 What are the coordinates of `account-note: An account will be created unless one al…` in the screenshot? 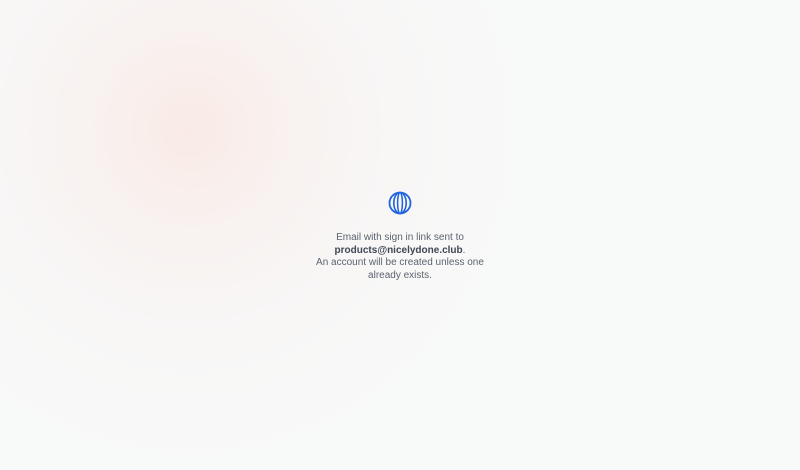 It's located at (400, 269).